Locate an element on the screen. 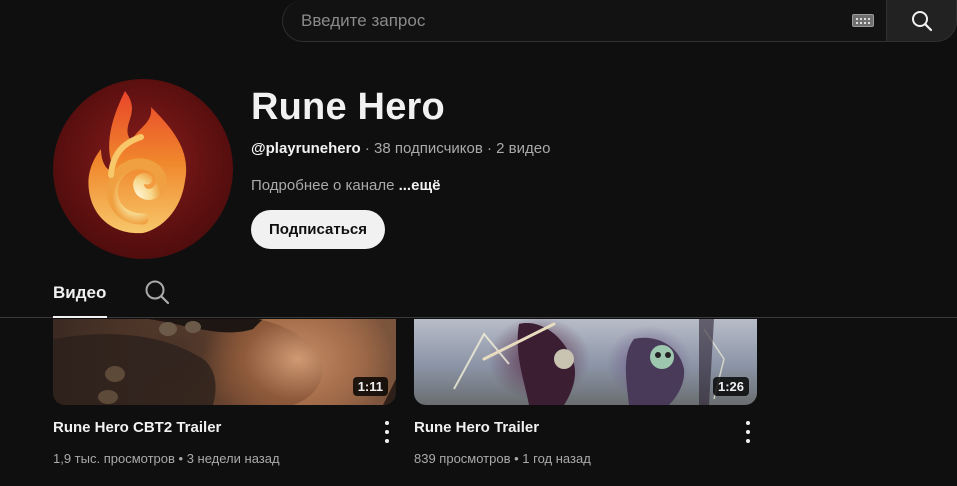 The height and width of the screenshot is (486, 957). search-bar is located at coordinates (584, 21).